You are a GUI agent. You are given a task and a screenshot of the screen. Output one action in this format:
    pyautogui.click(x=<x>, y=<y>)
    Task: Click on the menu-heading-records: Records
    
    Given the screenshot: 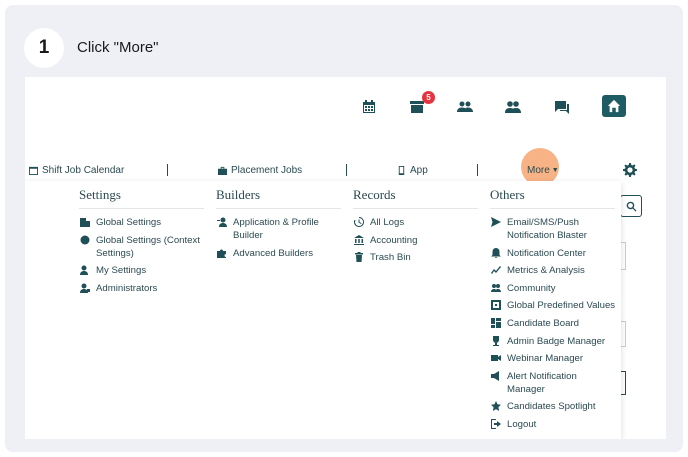 What is the action you would take?
    pyautogui.click(x=415, y=195)
    